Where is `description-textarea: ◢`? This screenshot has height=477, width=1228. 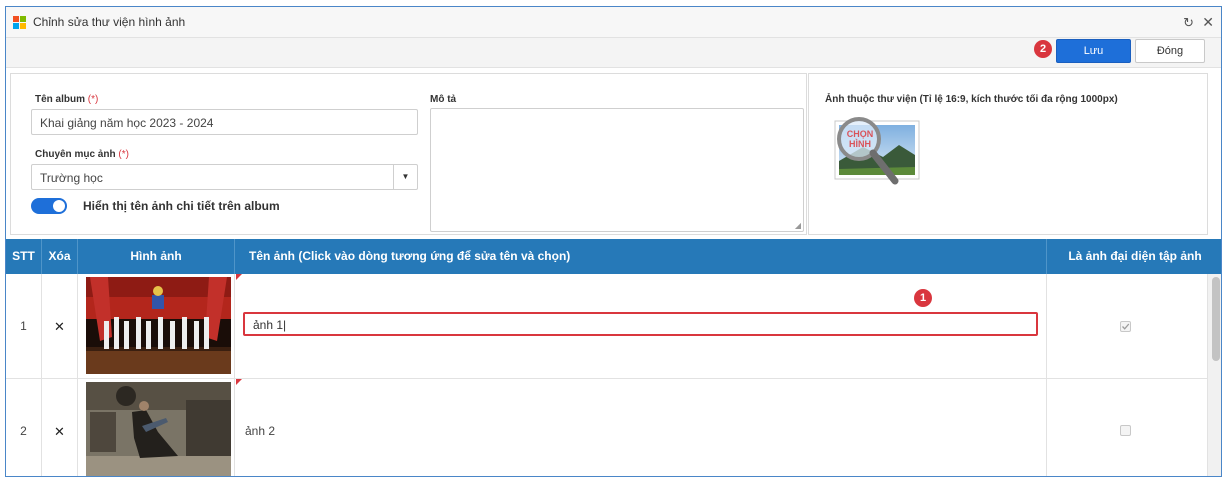
description-textarea: ◢ is located at coordinates (617, 170).